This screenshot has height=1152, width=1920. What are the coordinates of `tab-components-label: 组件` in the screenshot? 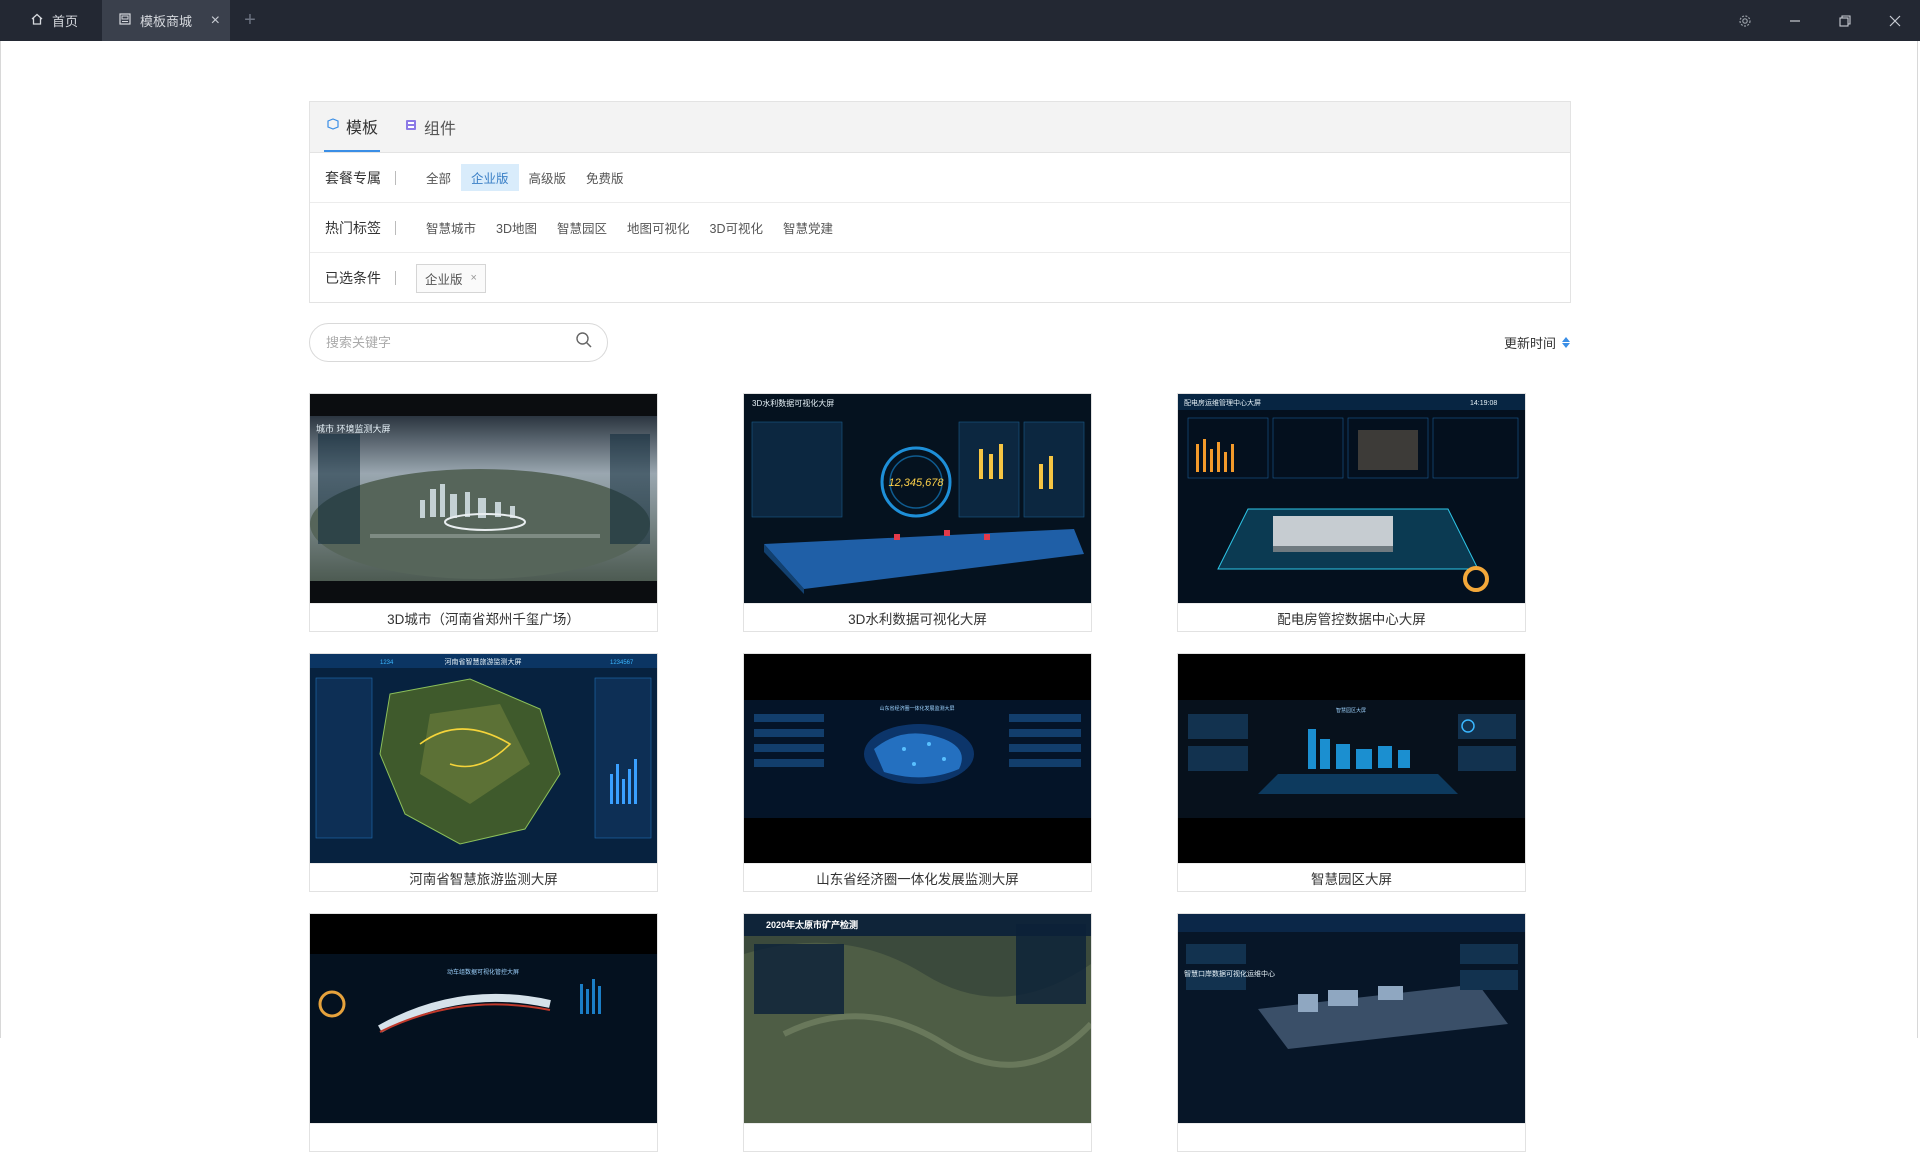 It's located at (440, 129).